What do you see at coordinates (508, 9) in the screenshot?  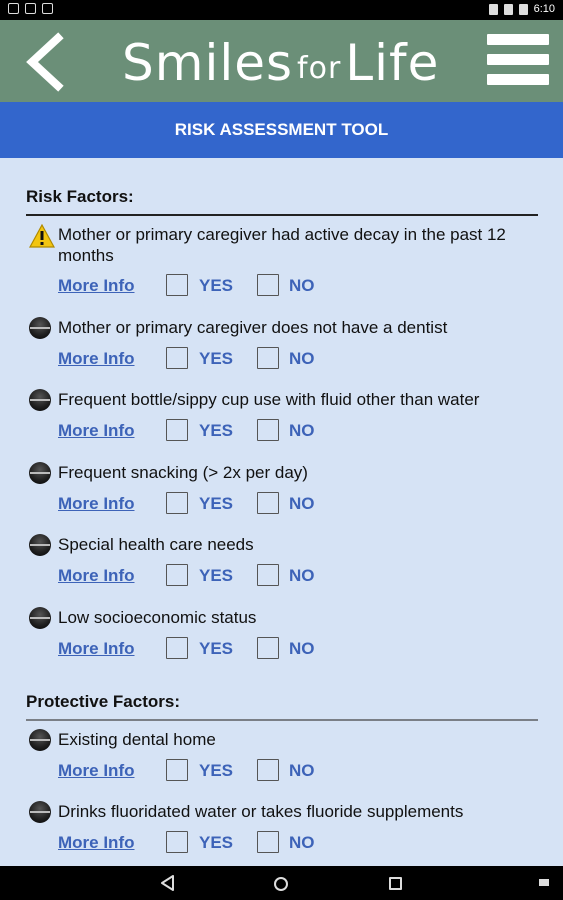 I see `wifi-icon` at bounding box center [508, 9].